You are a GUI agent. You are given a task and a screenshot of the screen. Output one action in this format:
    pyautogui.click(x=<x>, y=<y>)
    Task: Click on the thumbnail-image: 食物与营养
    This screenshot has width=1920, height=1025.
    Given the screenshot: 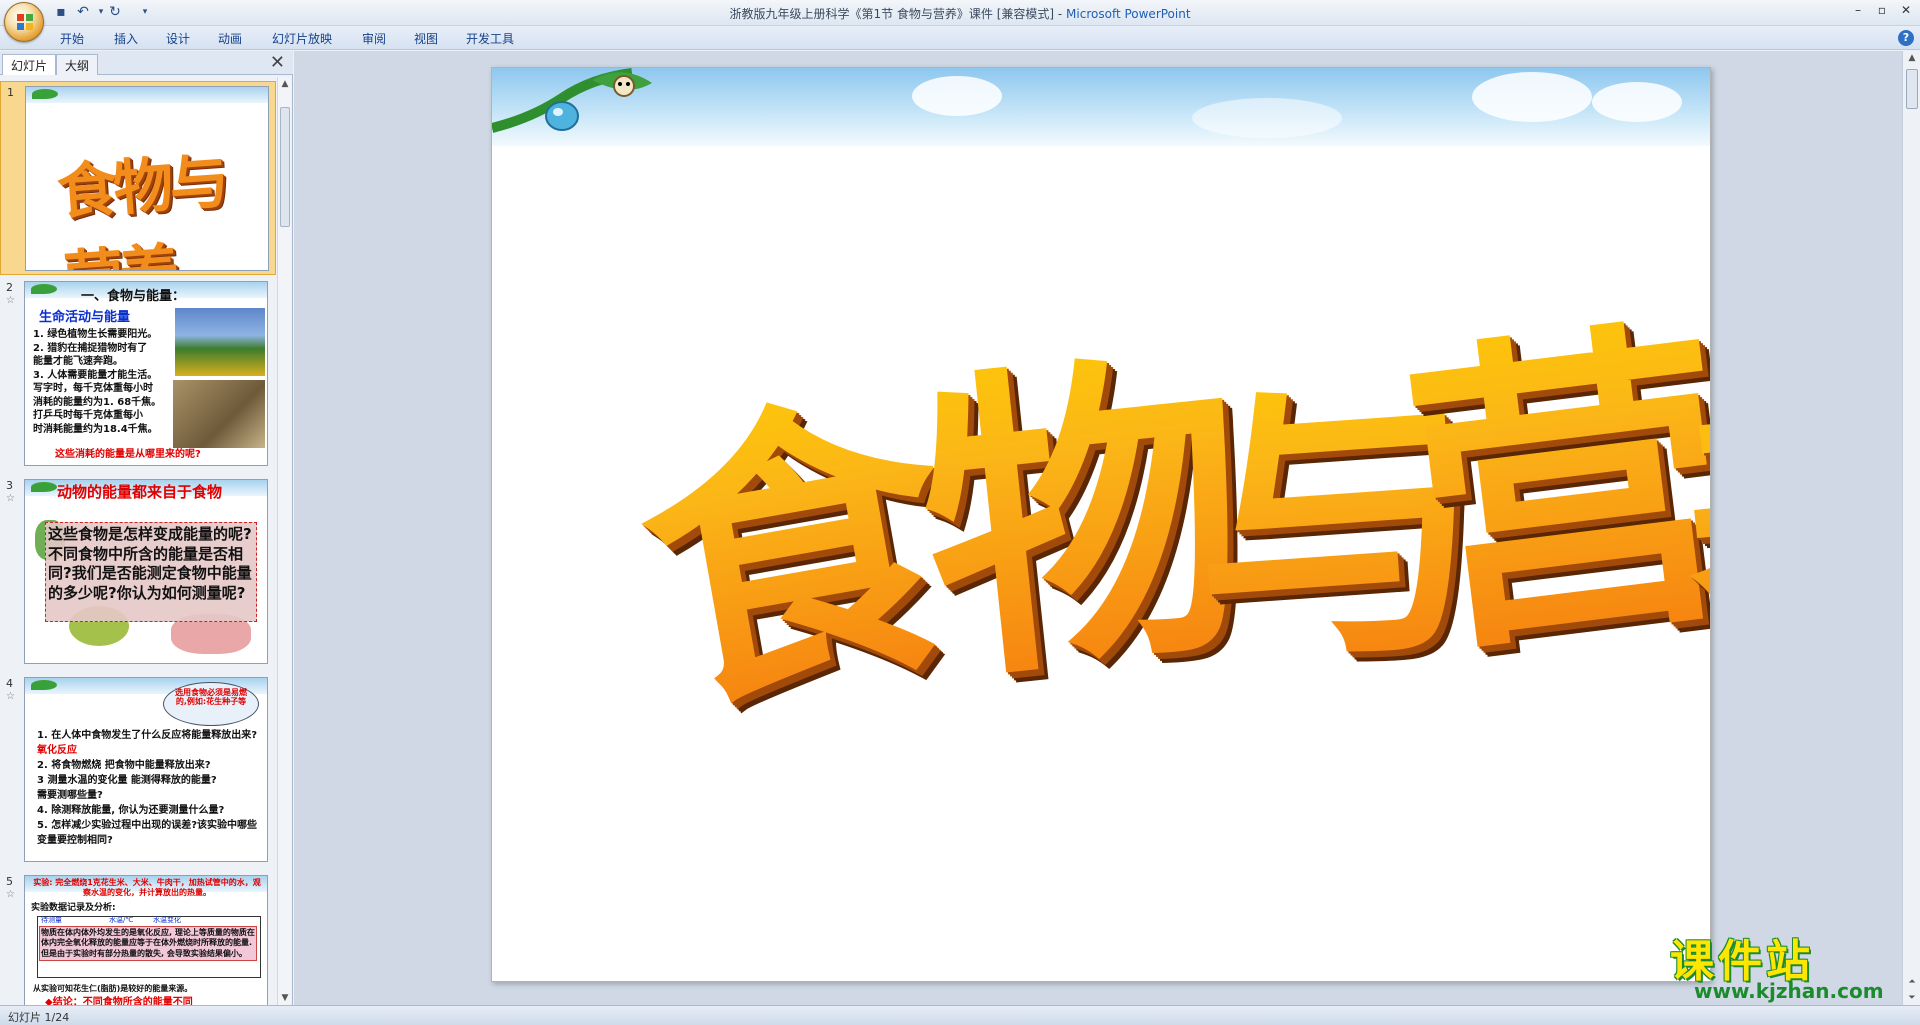 What is the action you would take?
    pyautogui.click(x=147, y=178)
    